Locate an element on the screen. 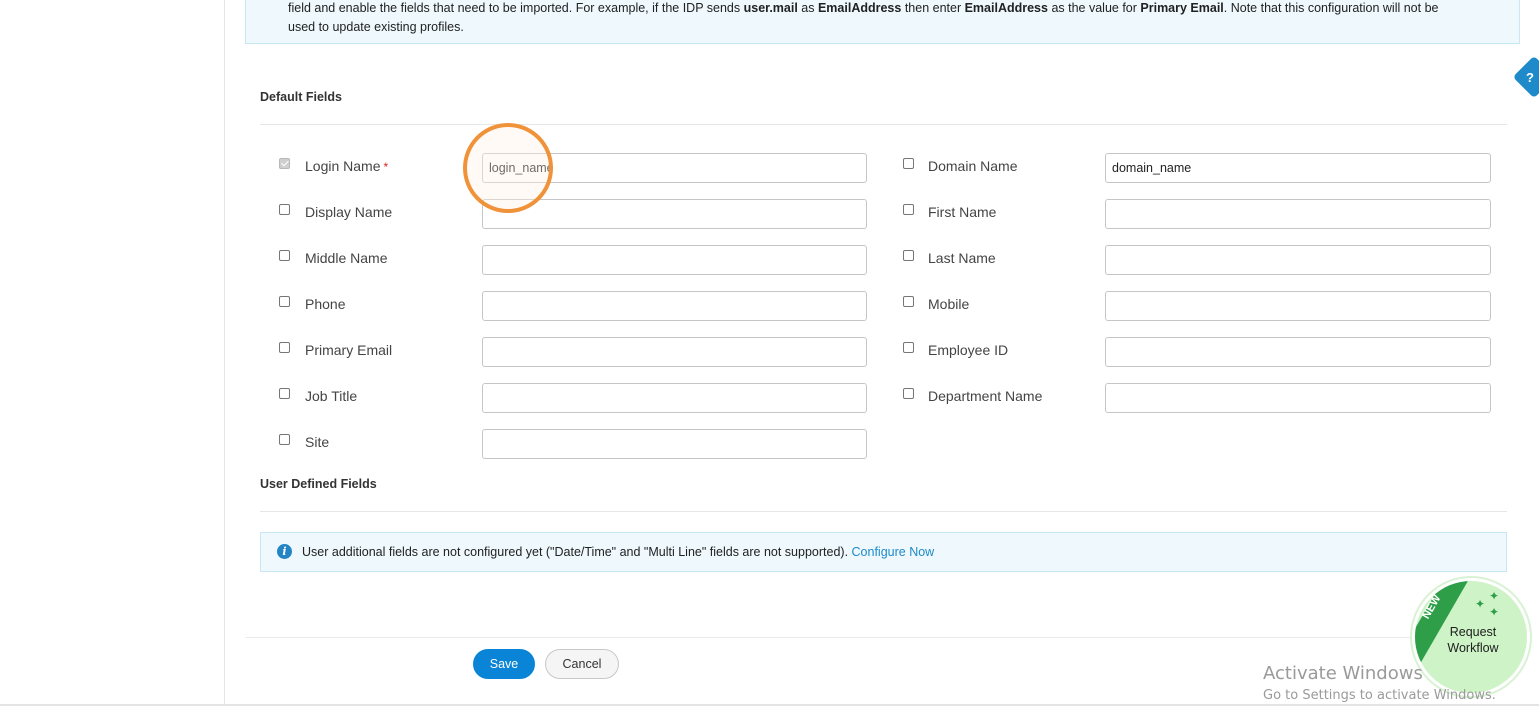 The width and height of the screenshot is (1539, 706). banner-line-2: used to update existing profiles. is located at coordinates (376, 27).